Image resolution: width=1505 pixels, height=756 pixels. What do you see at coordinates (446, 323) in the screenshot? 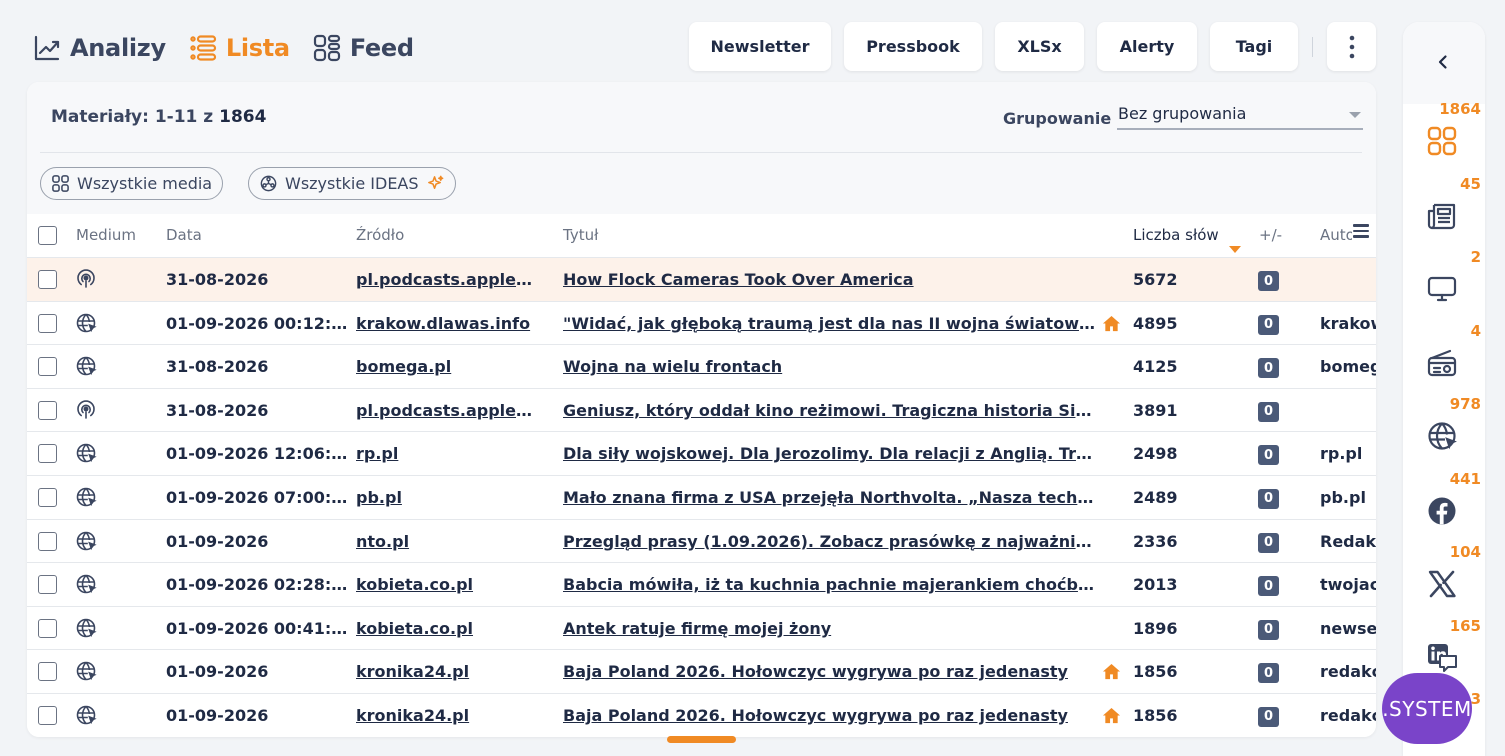
I see `row-source-link: krakow.dlawas.info` at bounding box center [446, 323].